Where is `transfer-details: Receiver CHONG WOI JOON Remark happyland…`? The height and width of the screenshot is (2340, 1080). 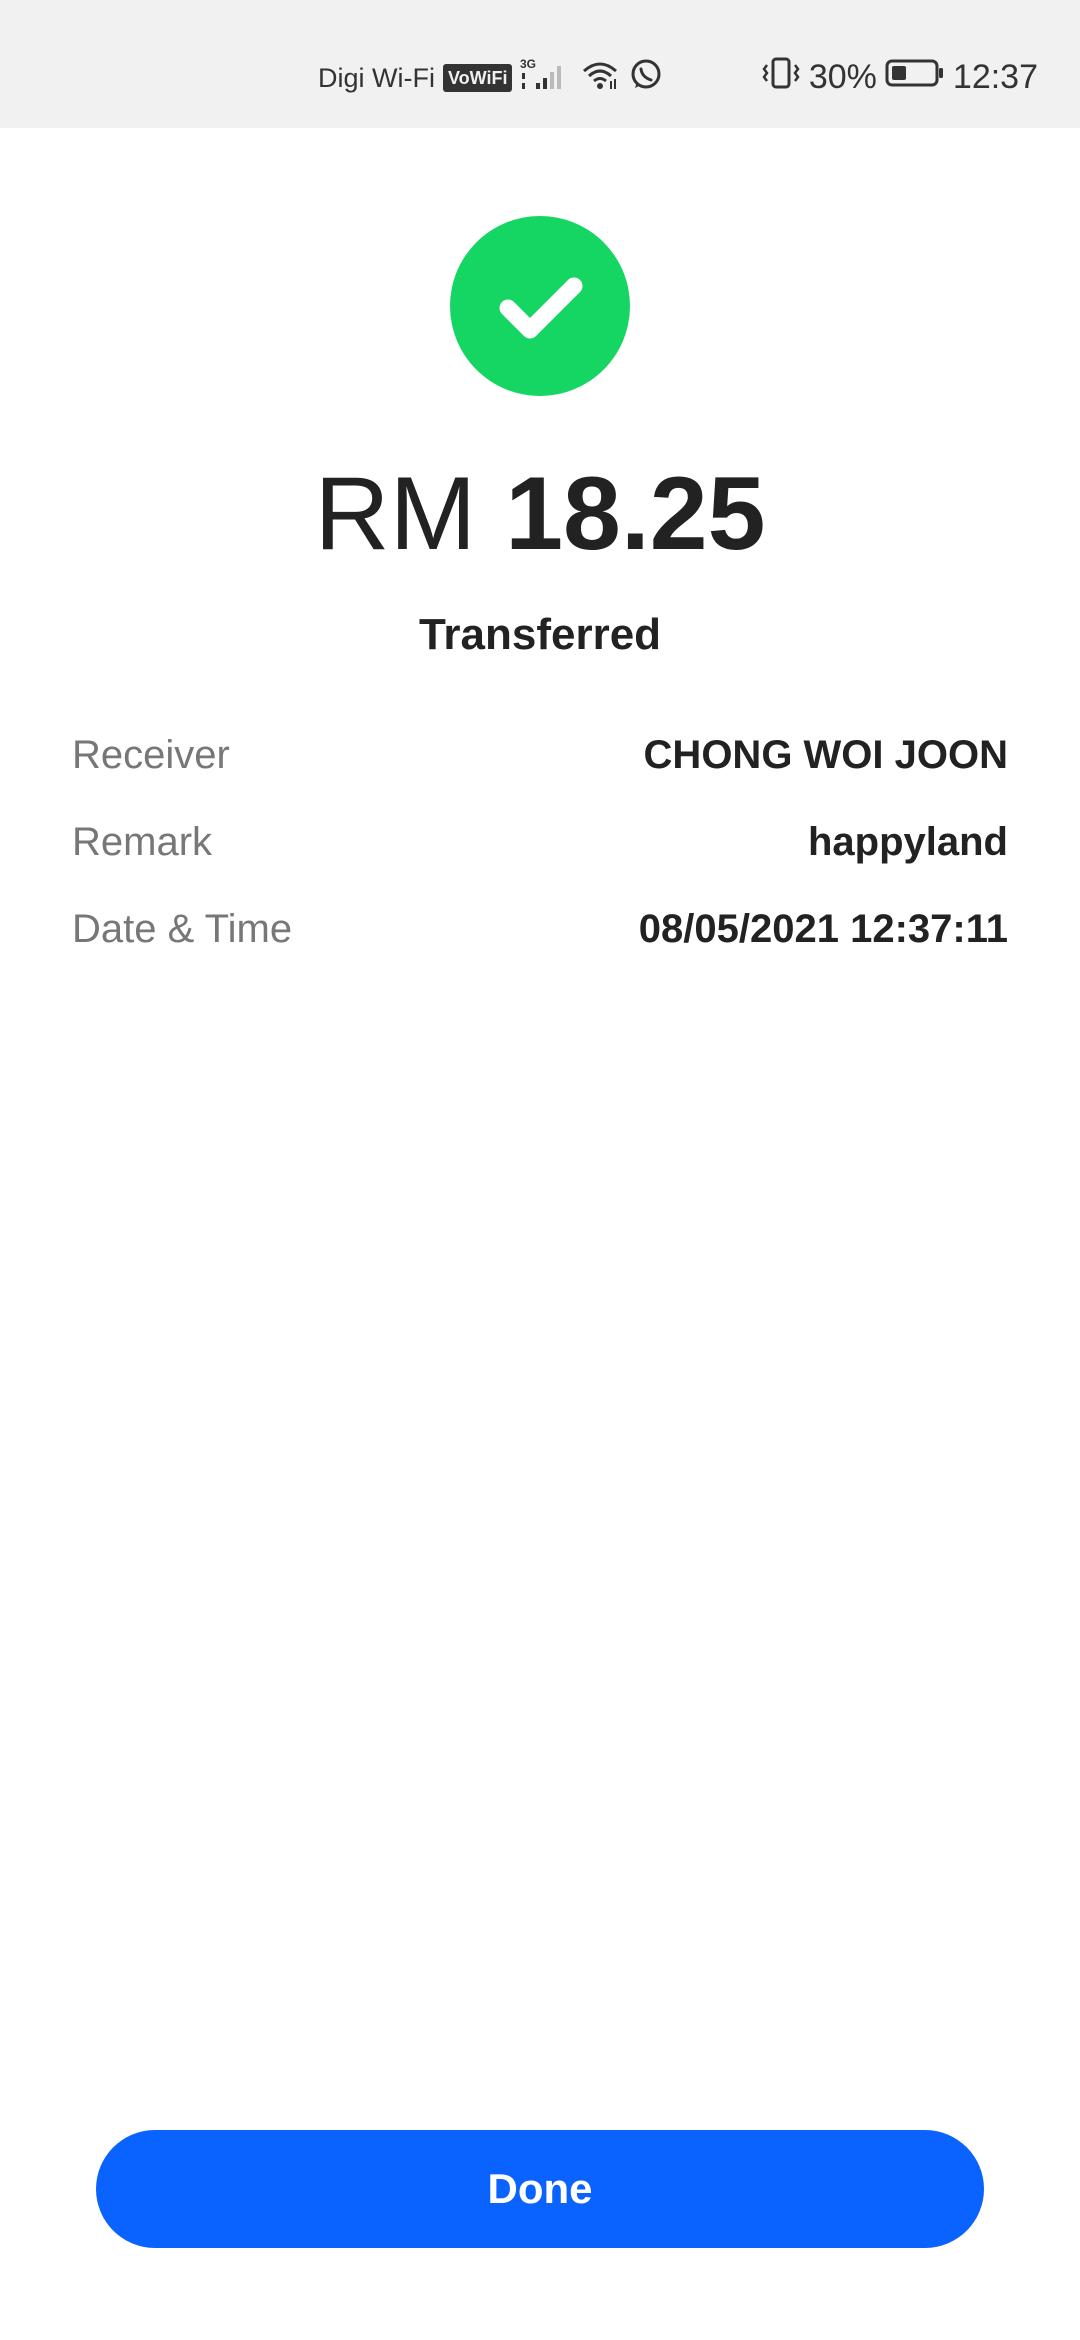
transfer-details: Receiver CHONG WOI JOON Remark happyland… is located at coordinates (540, 842).